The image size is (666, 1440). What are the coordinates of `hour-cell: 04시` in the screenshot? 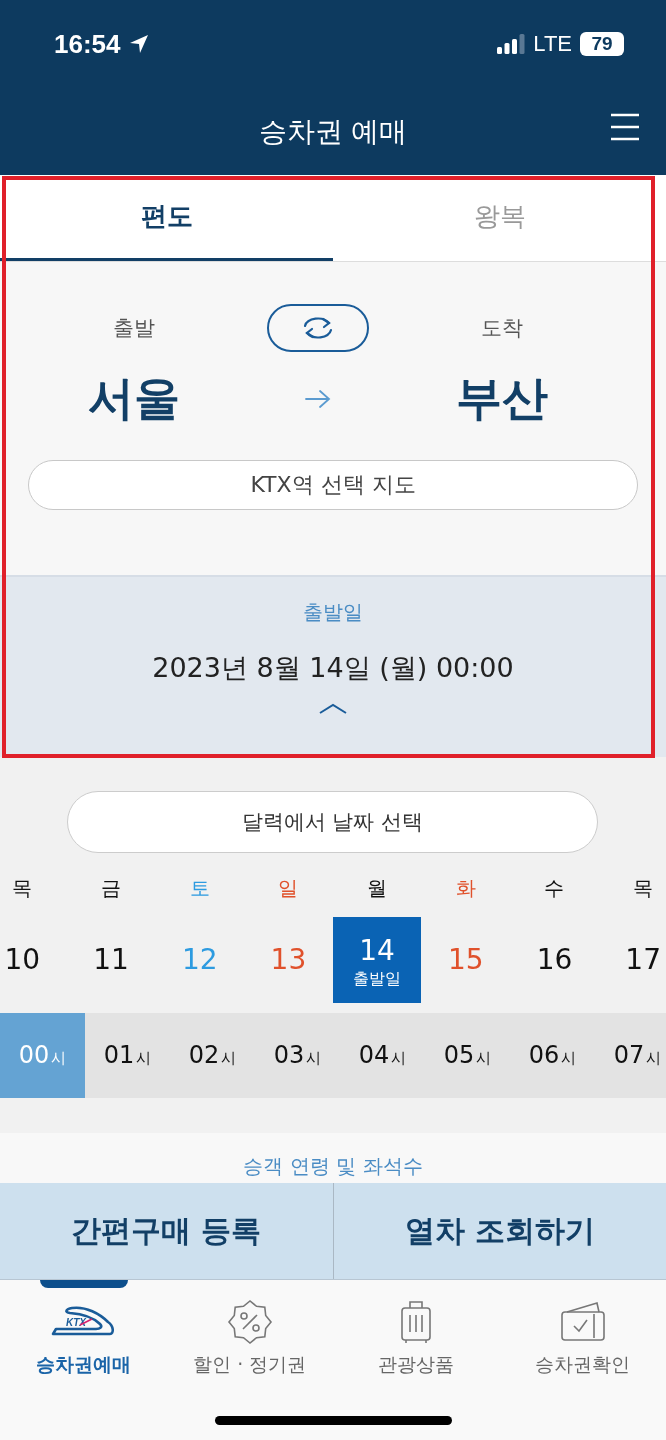 It's located at (382, 1055).